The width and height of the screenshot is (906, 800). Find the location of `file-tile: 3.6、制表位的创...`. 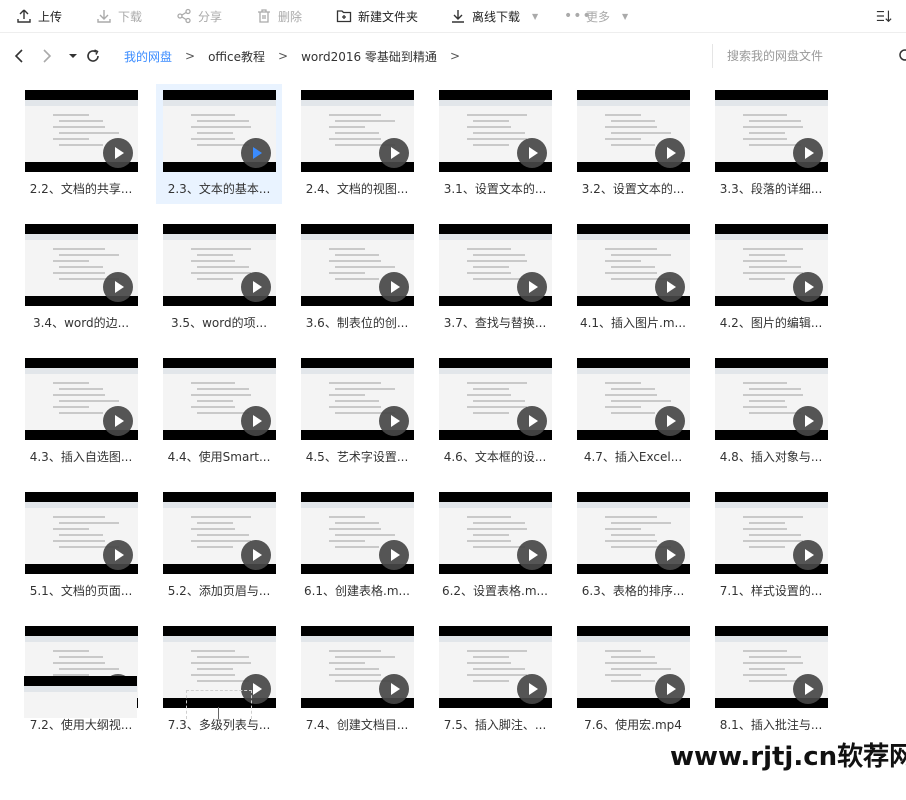

file-tile: 3.6、制表位的创... is located at coordinates (357, 278).